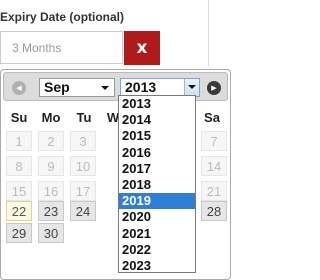  I want to click on day-cell: 2, so click(51, 141).